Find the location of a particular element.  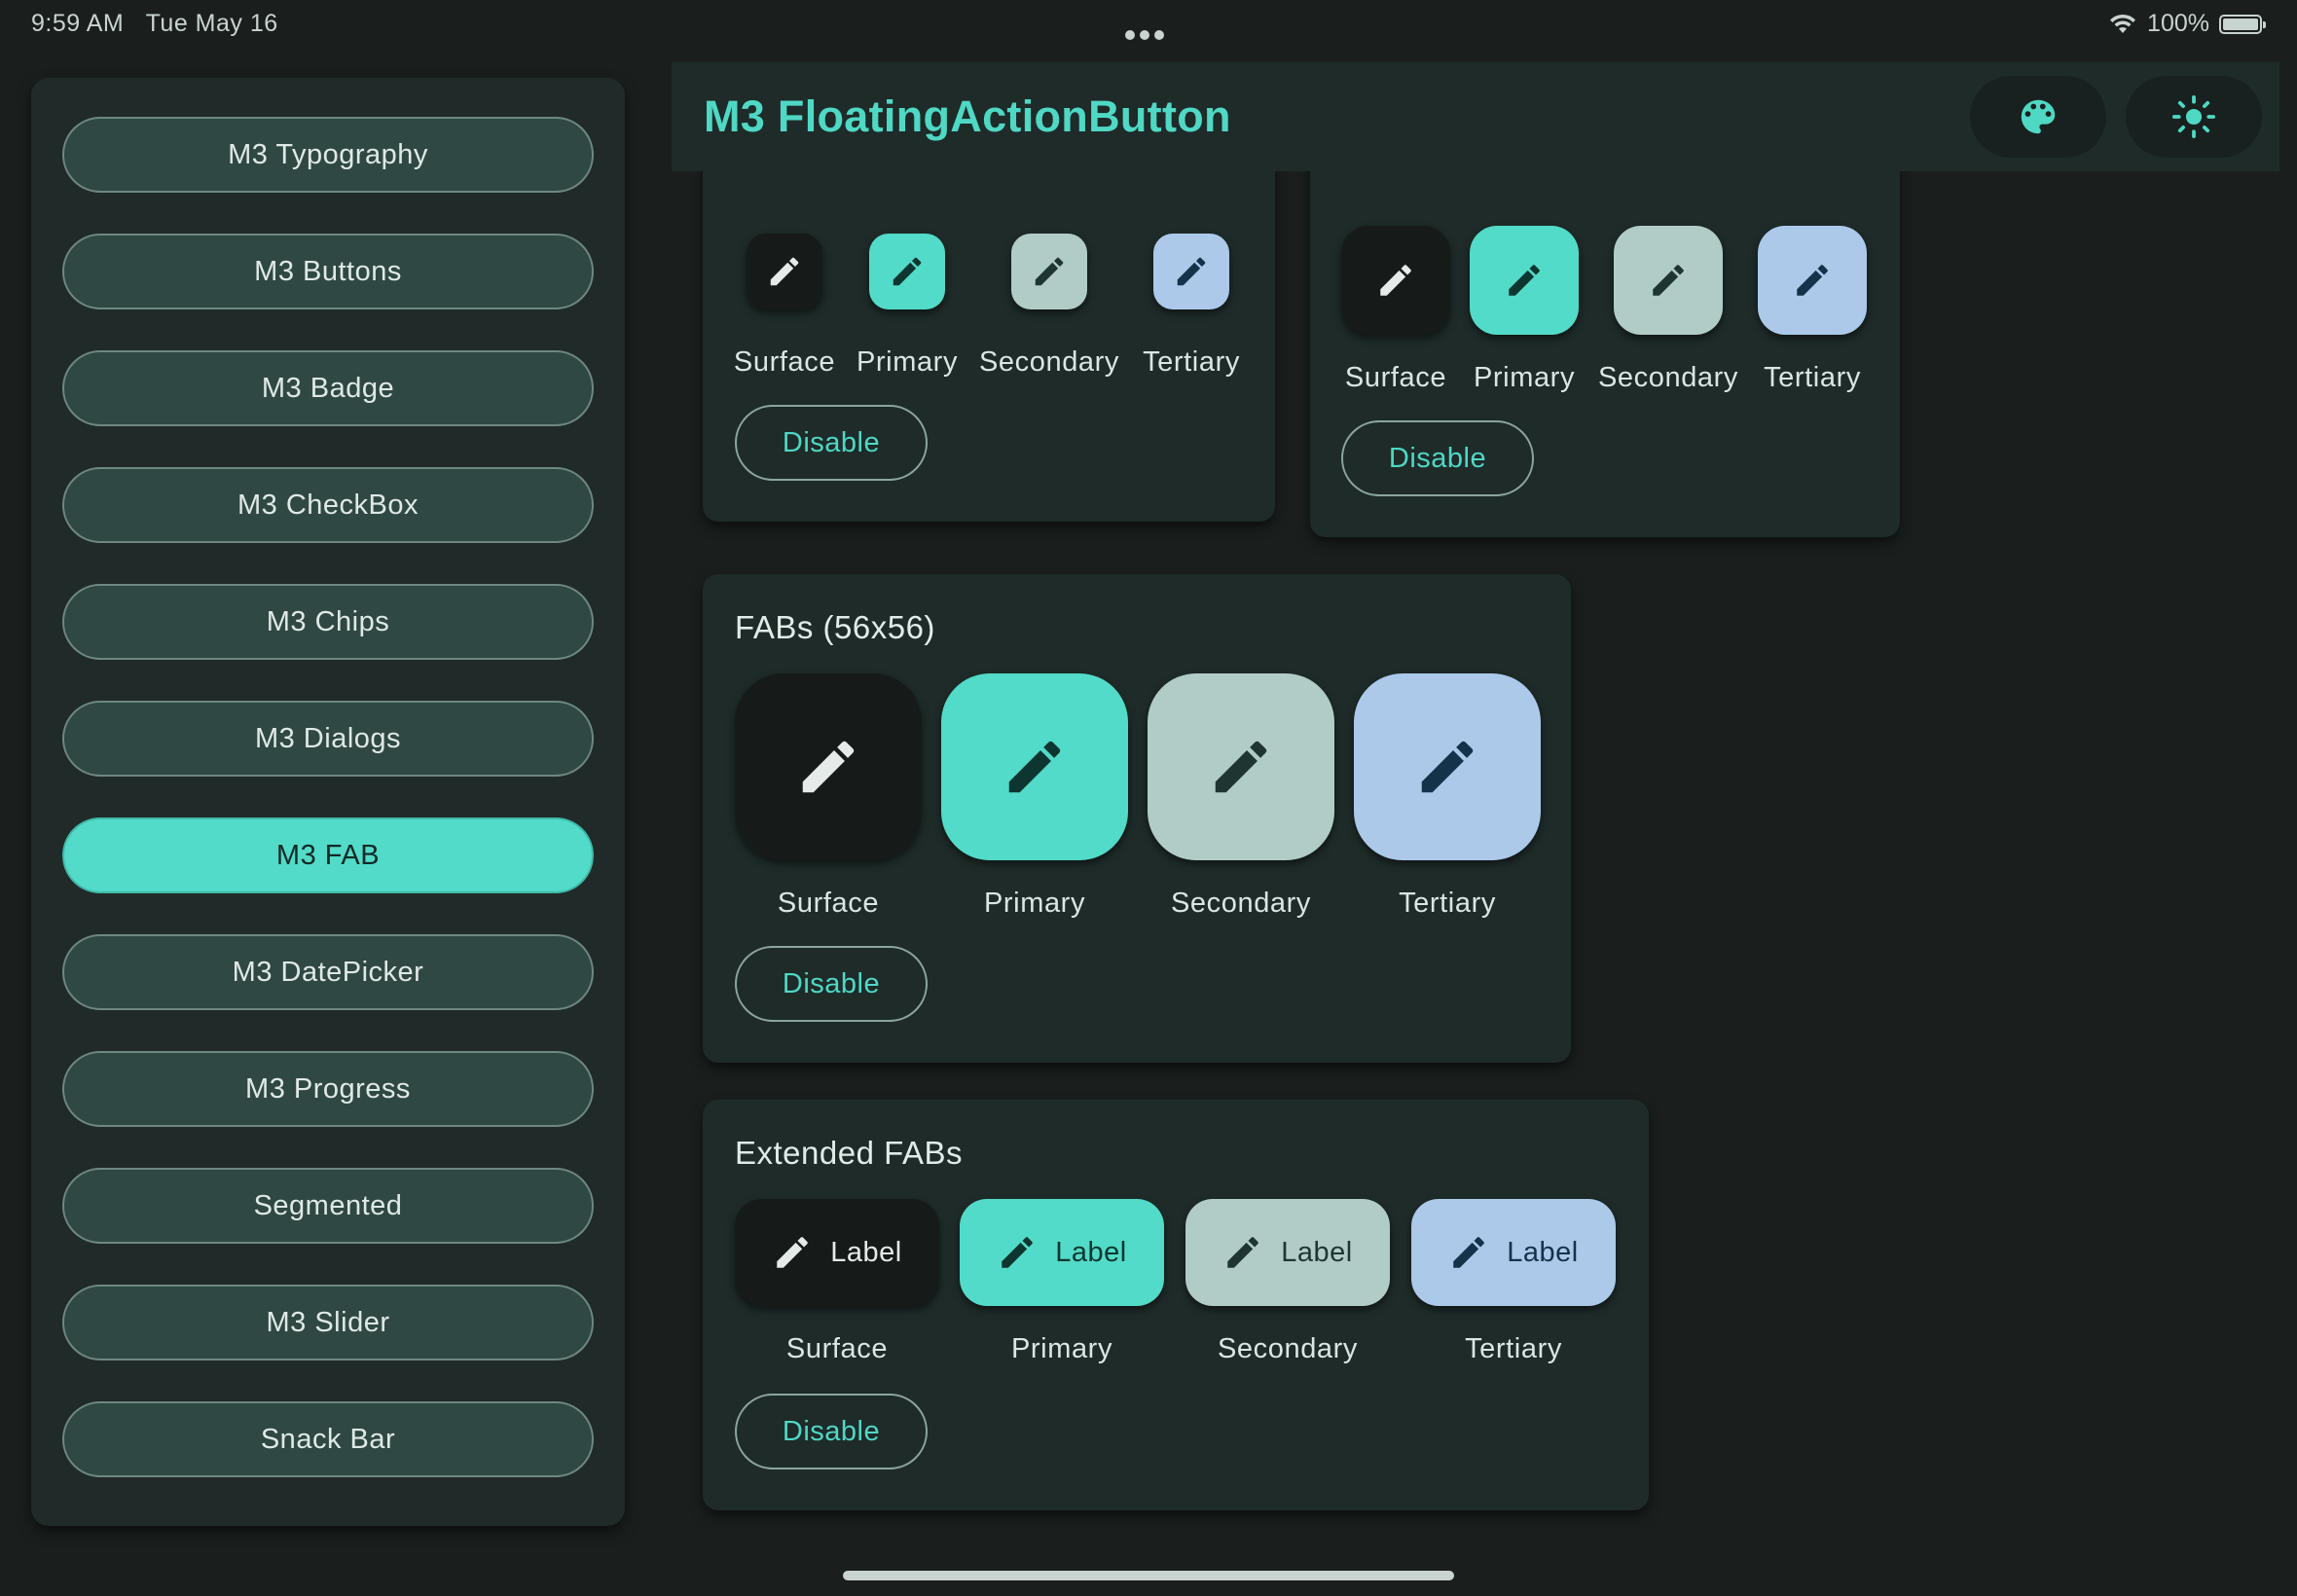

small-fab-tertiary is located at coordinates (1191, 271).